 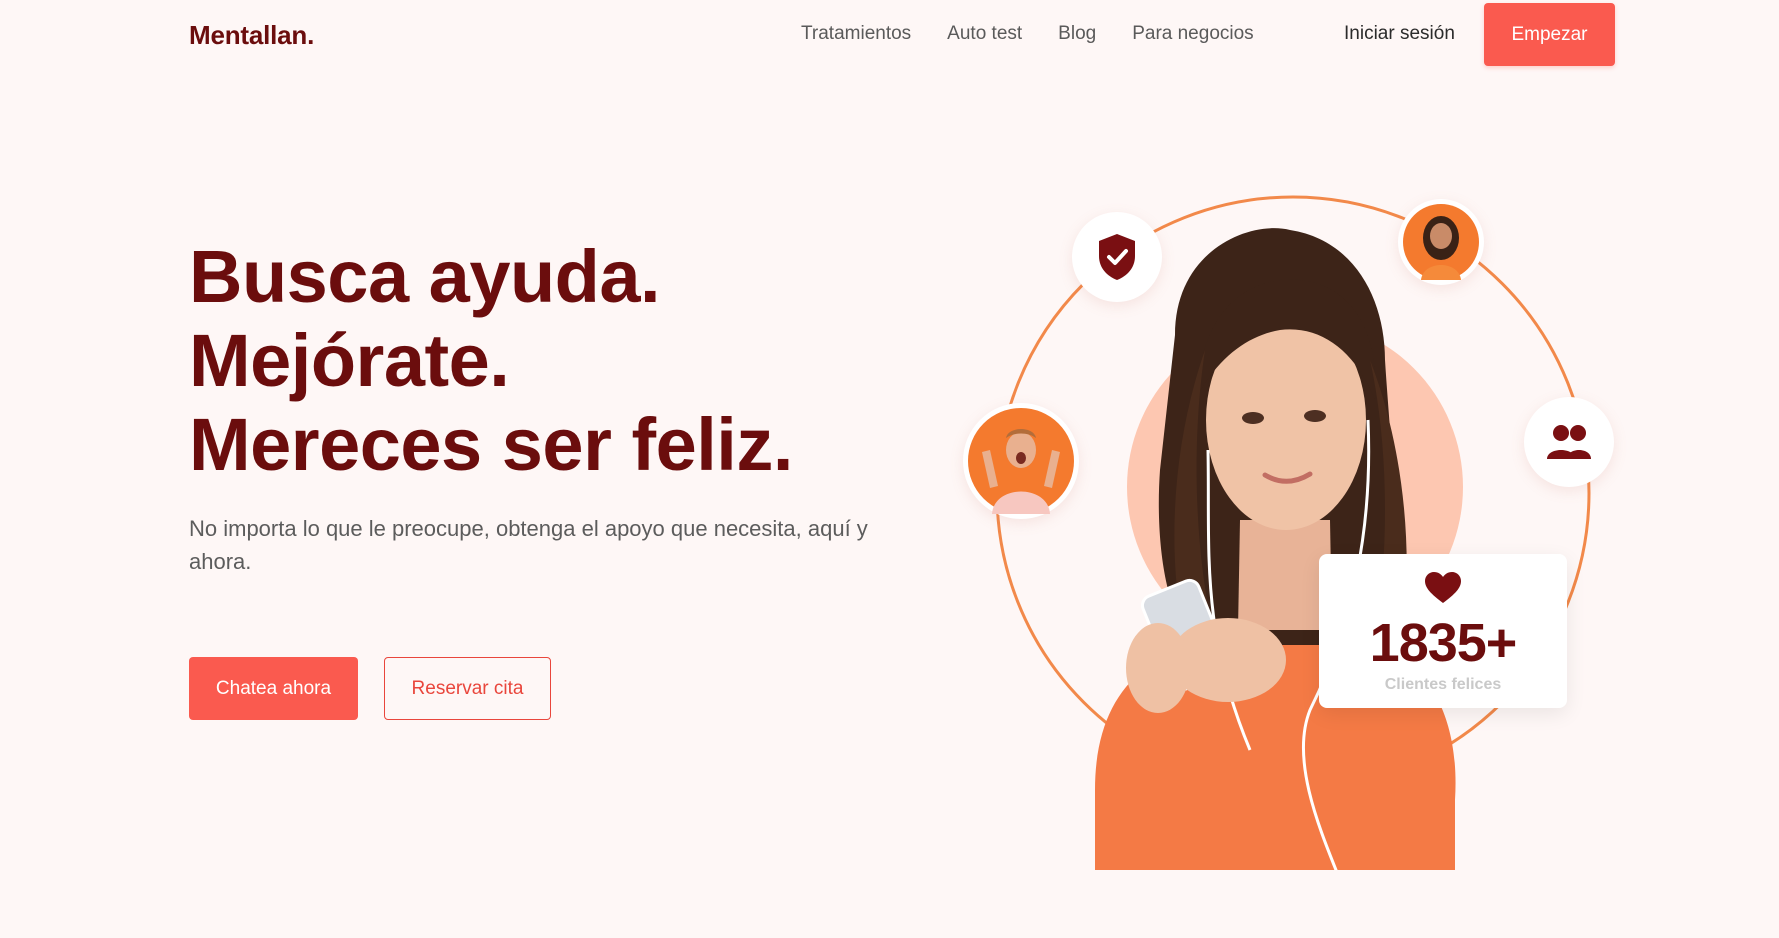 I want to click on shield-check-icon, so click(x=1117, y=257).